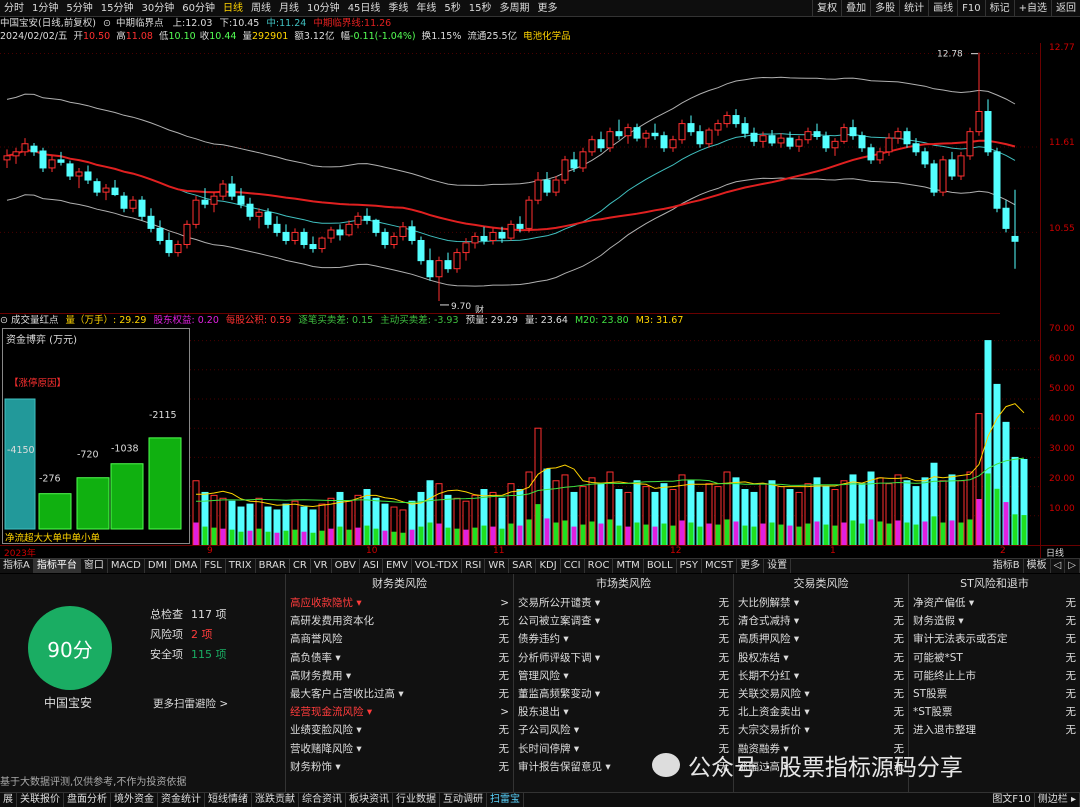  I want to click on status-tab: 境外资金, so click(134, 800).